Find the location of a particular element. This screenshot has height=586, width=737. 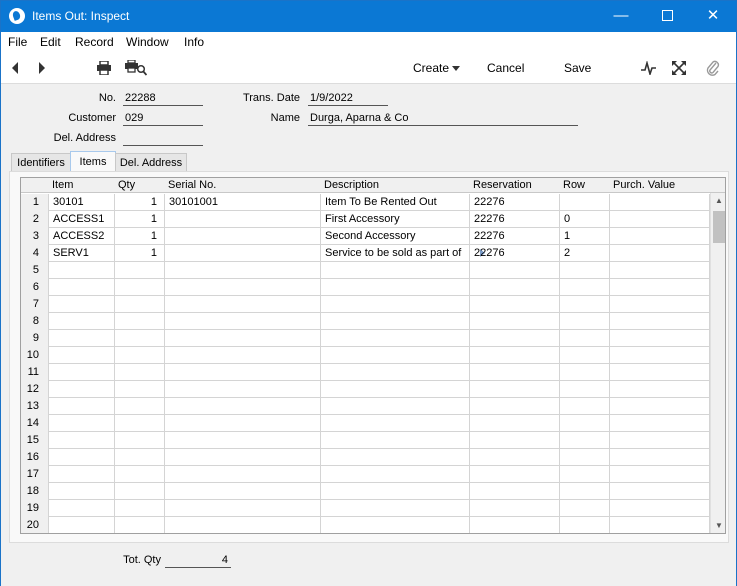

table-row: 16 is located at coordinates (365, 457).